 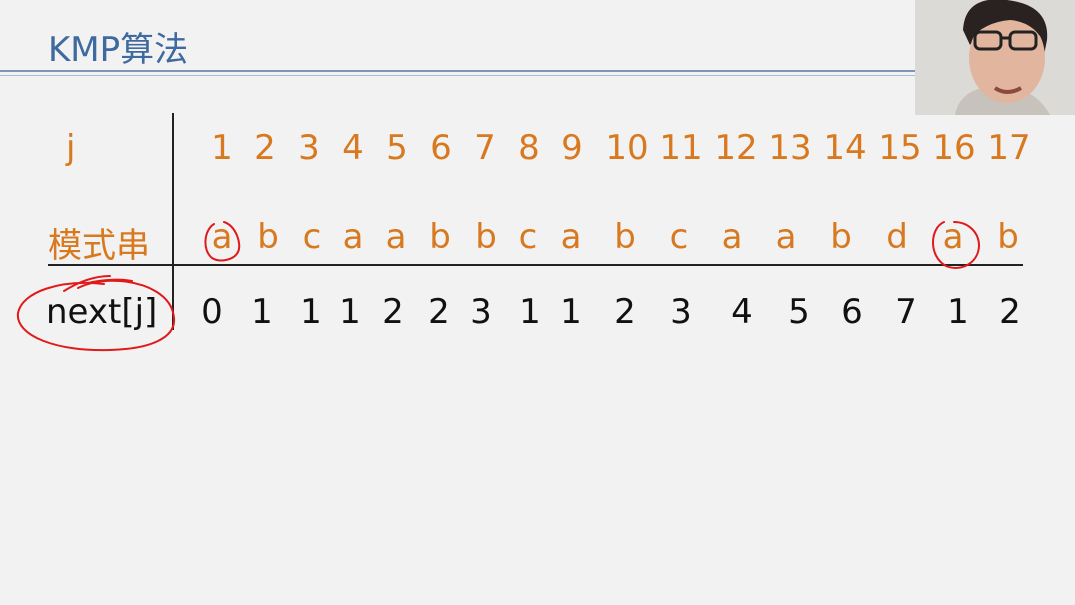 What do you see at coordinates (852, 312) in the screenshot?
I see `next-cell: 6` at bounding box center [852, 312].